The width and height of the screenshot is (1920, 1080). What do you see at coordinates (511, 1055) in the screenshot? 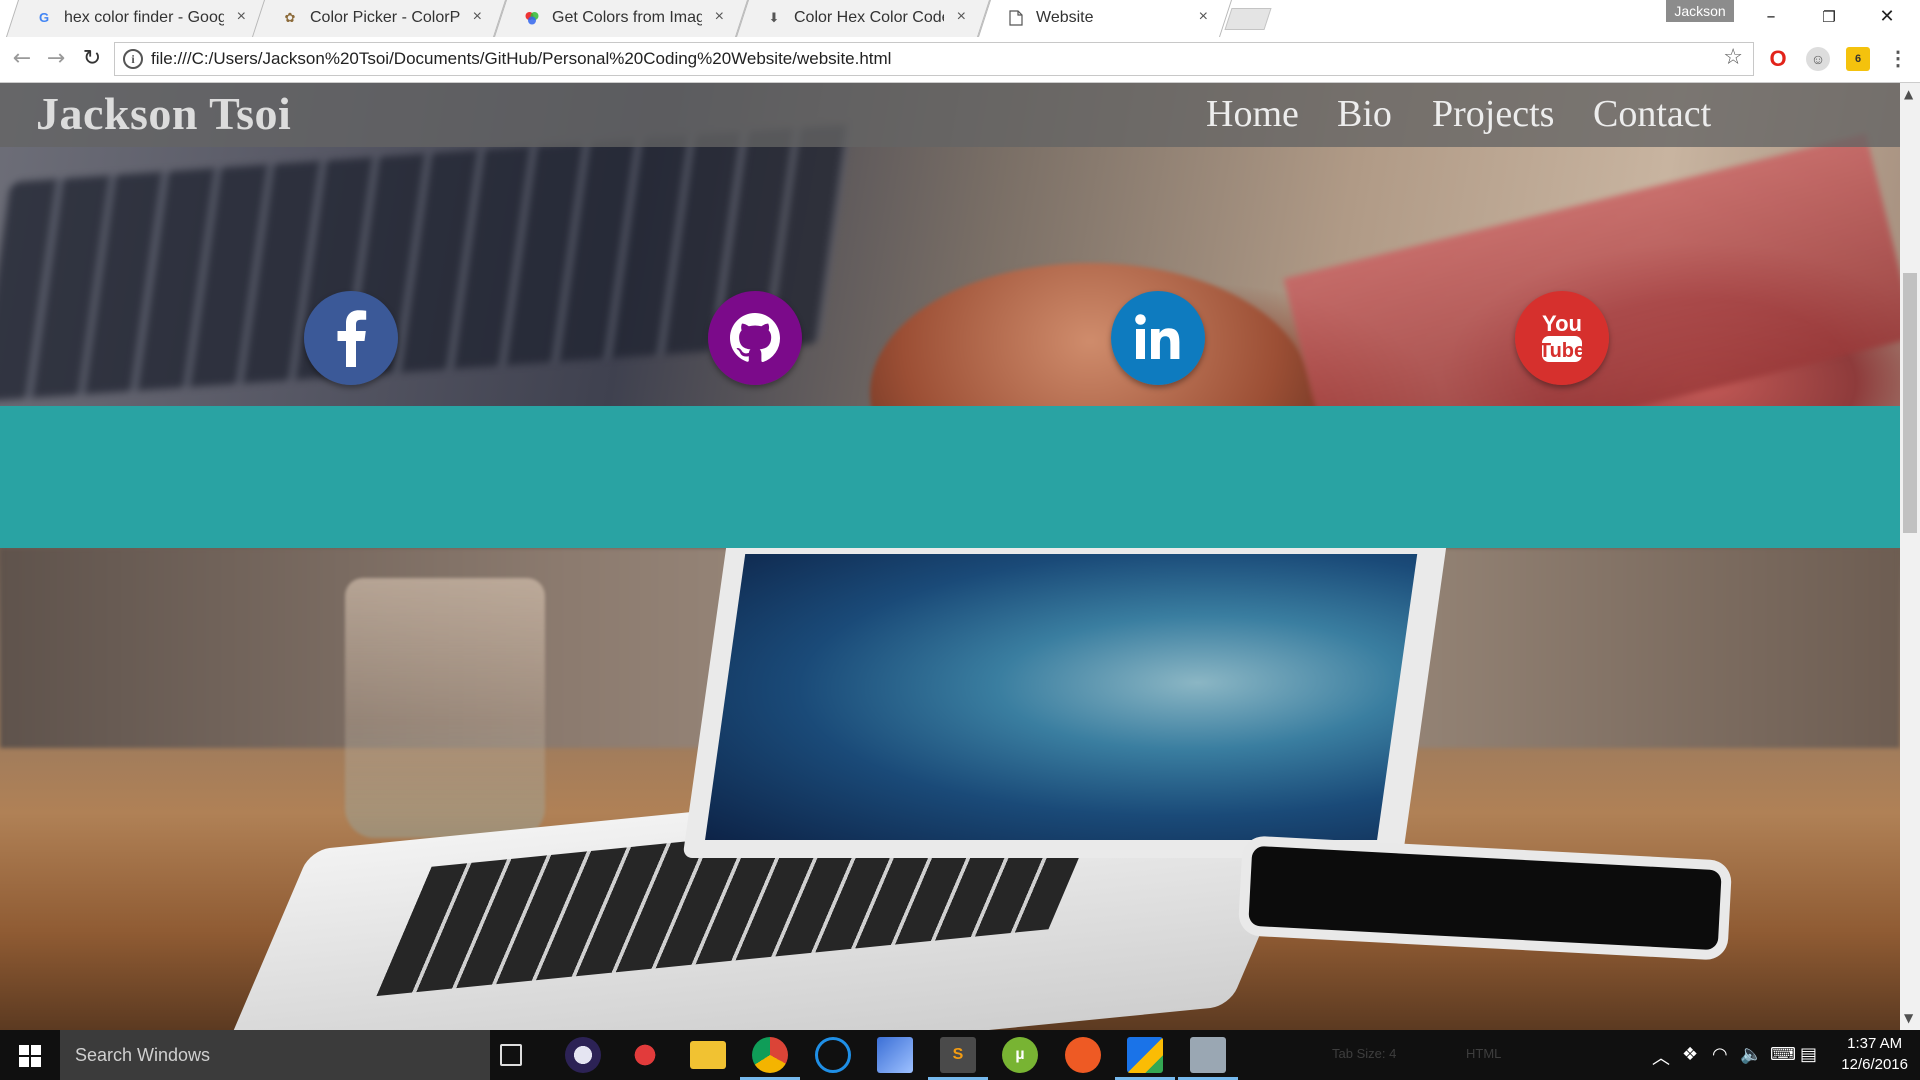
I see `task-view-icon` at bounding box center [511, 1055].